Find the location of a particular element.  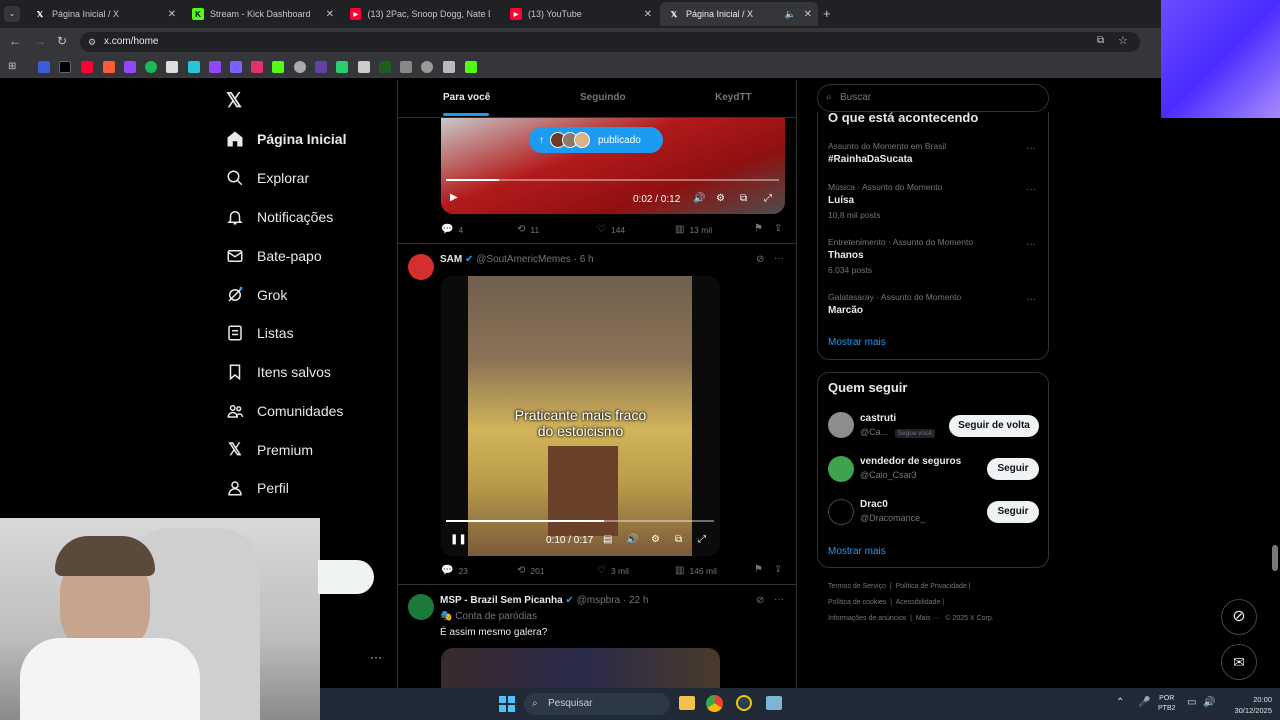

tab-x-home-active: 𝕏 Página Inicial / X 🔈 ✕ is located at coordinates (739, 14).